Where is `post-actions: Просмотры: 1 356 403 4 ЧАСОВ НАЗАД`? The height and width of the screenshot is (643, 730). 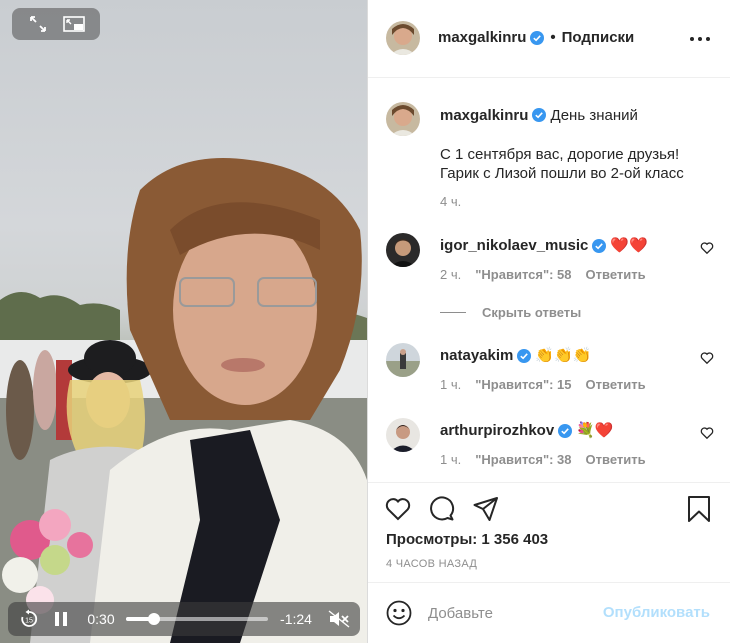
post-actions: Просмотры: 1 356 403 4 ЧАСОВ НАЗАД is located at coordinates (549, 532).